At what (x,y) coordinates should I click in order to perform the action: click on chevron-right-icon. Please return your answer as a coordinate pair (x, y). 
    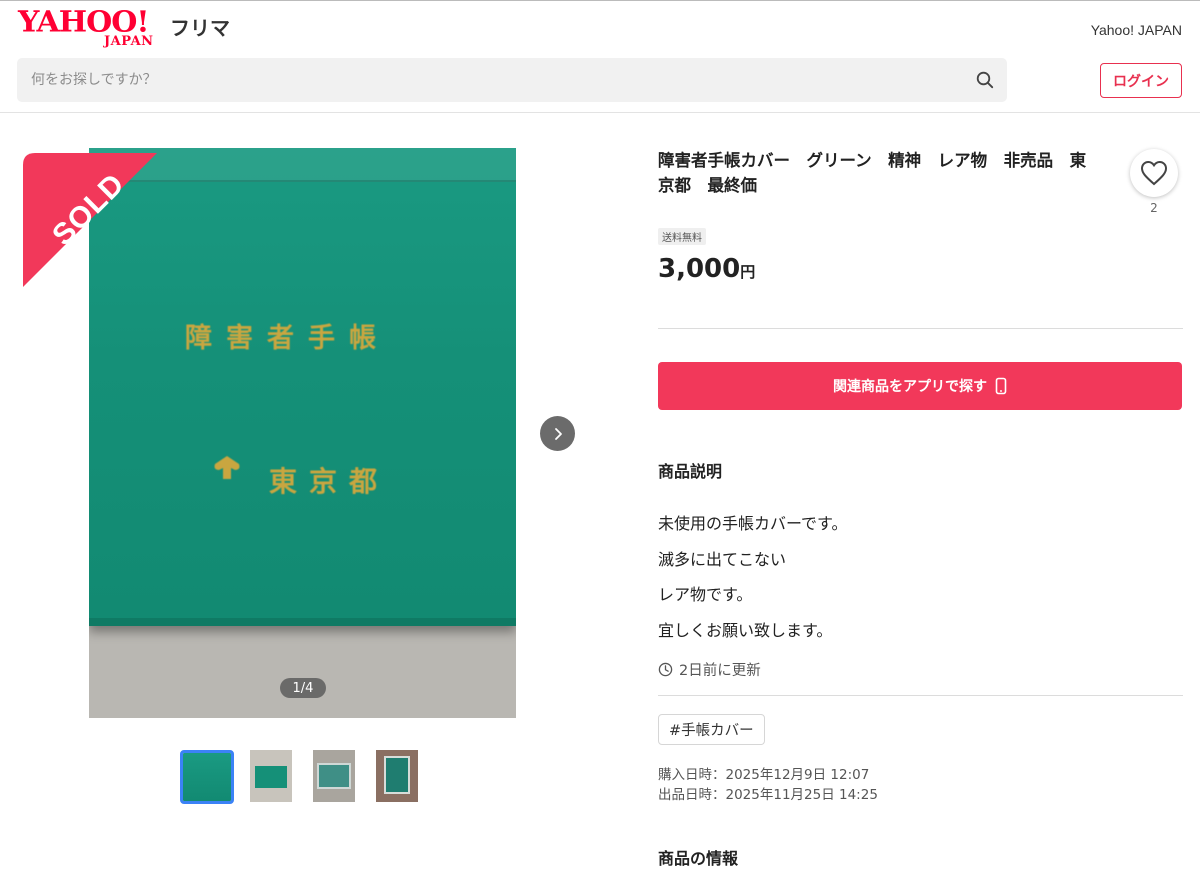
    Looking at the image, I should click on (558, 433).